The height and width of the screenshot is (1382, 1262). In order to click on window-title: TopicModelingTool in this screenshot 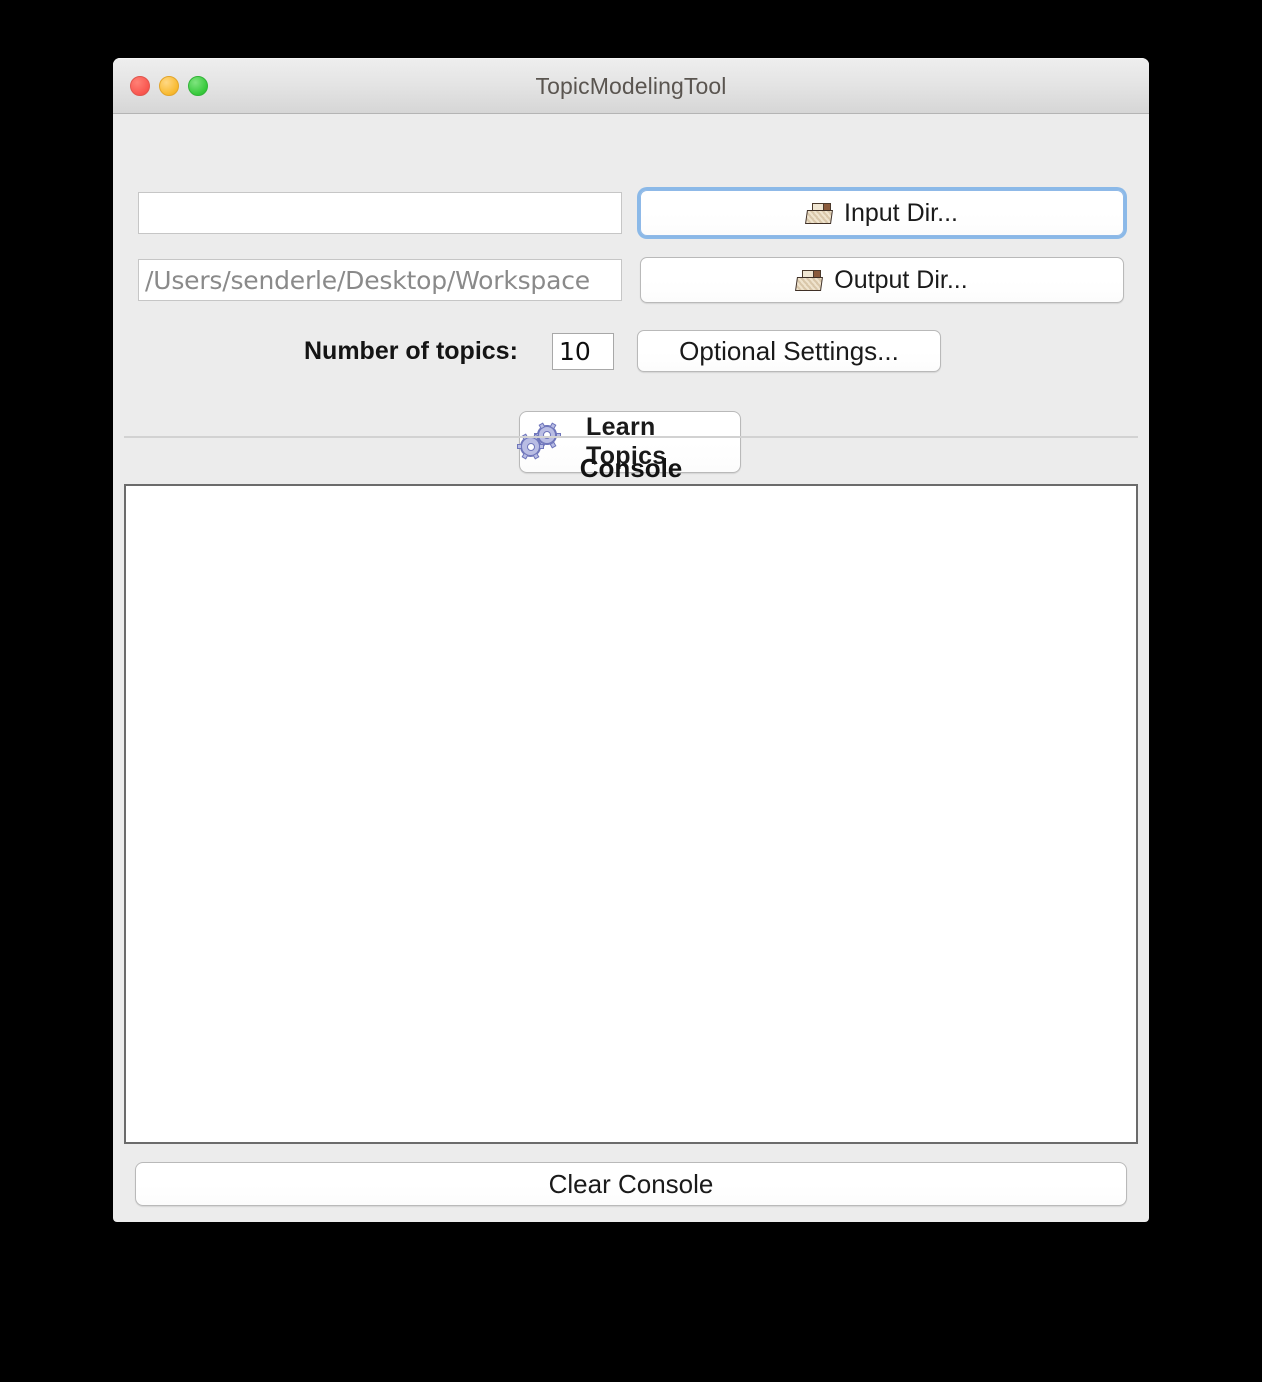, I will do `click(631, 86)`.